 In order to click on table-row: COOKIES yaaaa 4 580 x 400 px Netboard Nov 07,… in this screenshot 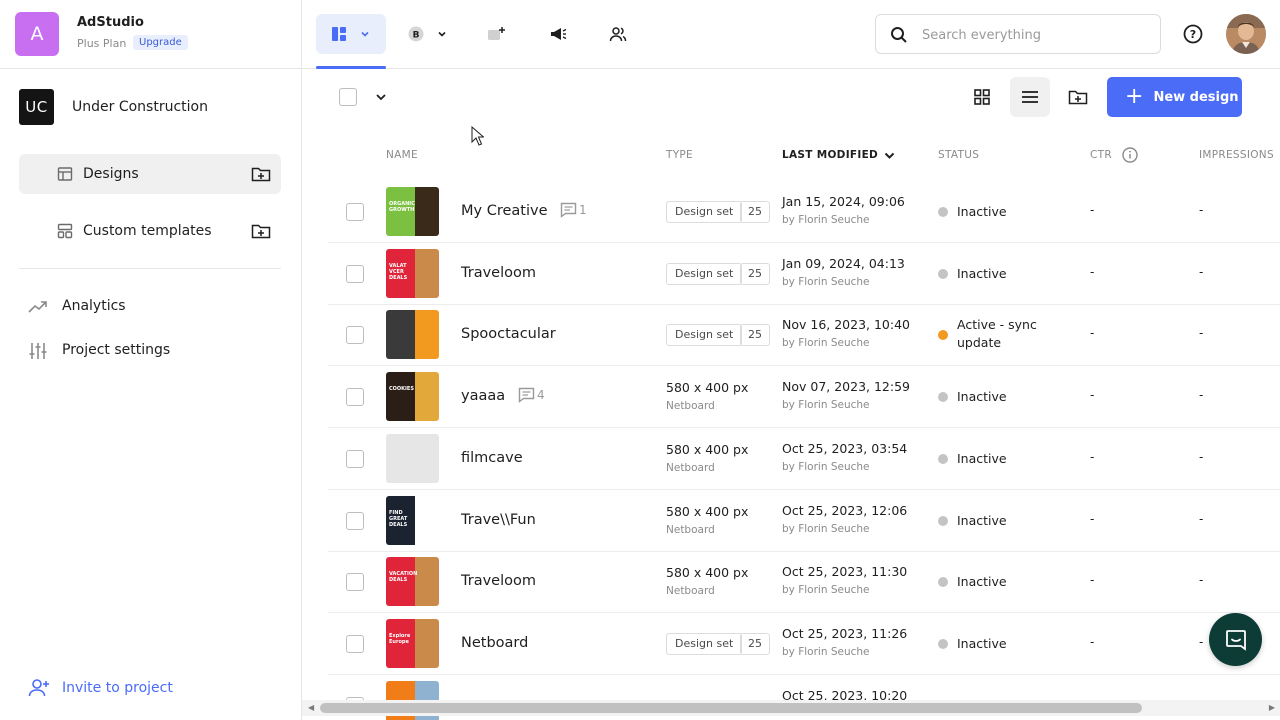, I will do `click(804, 397)`.